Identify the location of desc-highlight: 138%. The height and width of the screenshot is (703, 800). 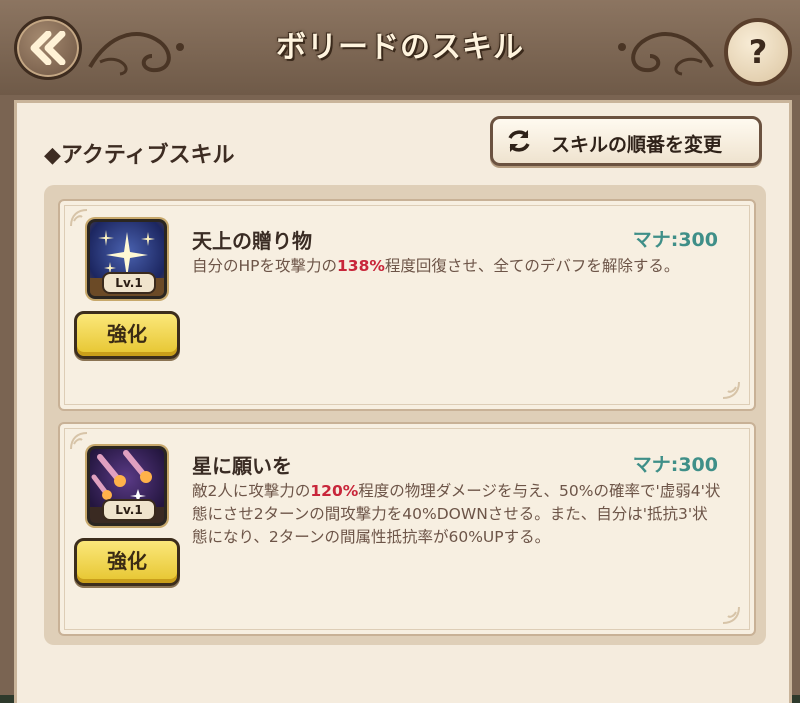
(361, 266).